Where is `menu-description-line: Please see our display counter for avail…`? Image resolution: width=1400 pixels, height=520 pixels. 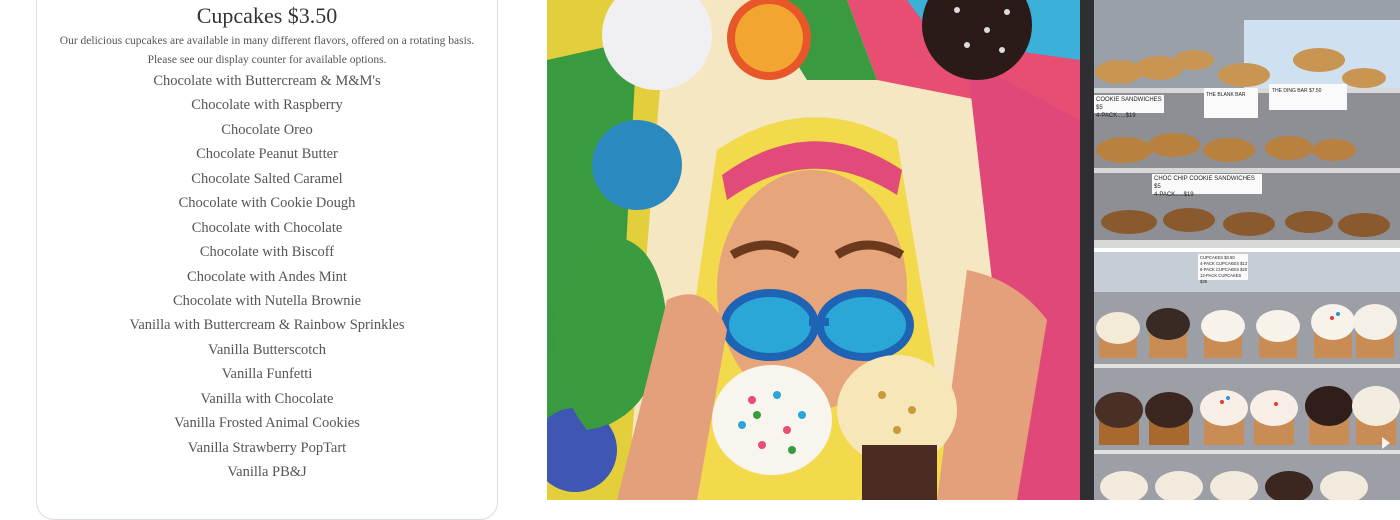
menu-description-line: Please see our display counter for avail… is located at coordinates (267, 60).